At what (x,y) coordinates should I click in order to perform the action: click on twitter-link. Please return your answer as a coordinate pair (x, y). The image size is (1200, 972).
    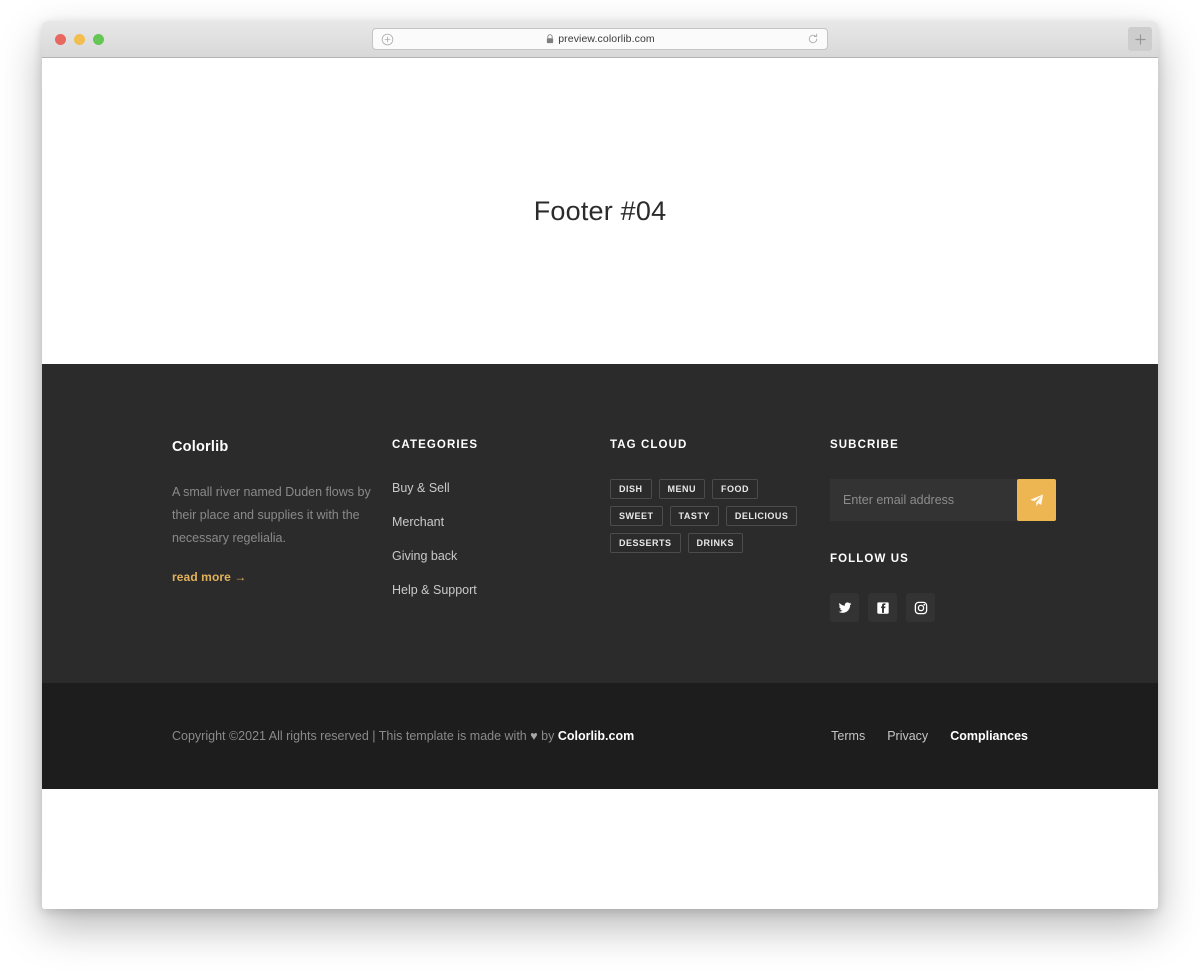
    Looking at the image, I should click on (844, 607).